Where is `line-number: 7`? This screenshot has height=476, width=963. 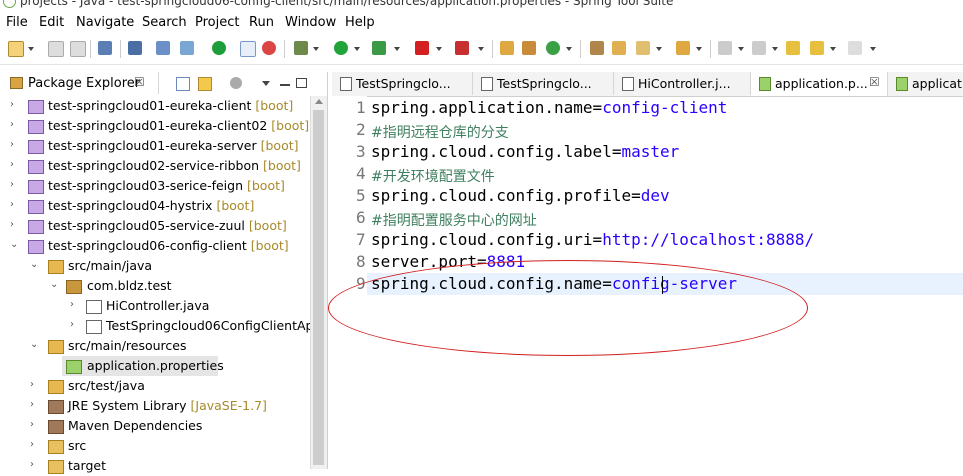
line-number: 7 is located at coordinates (361, 239).